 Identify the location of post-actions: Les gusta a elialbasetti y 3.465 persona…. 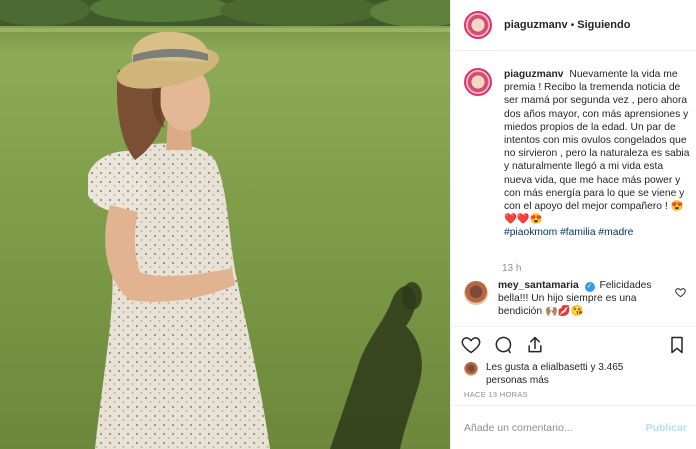
(573, 365).